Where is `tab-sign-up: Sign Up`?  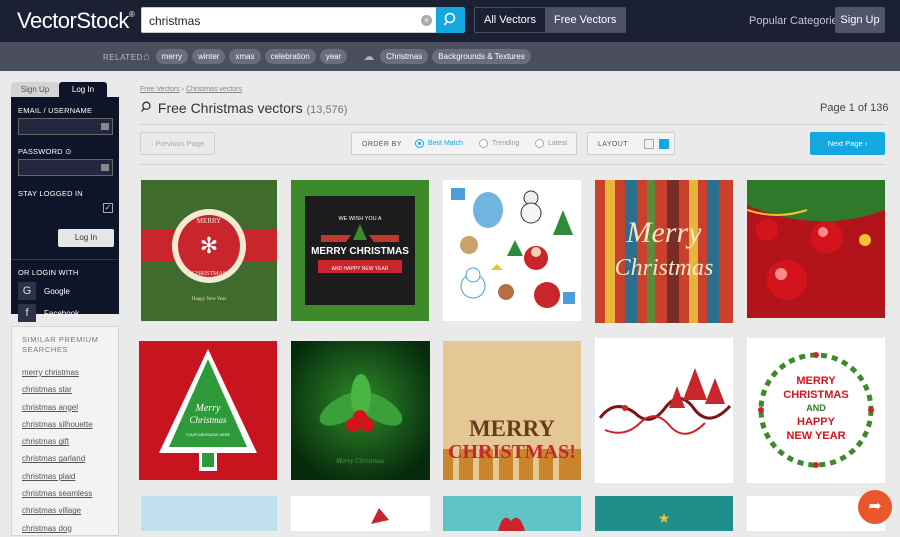
tab-sign-up: Sign Up is located at coordinates (35, 89).